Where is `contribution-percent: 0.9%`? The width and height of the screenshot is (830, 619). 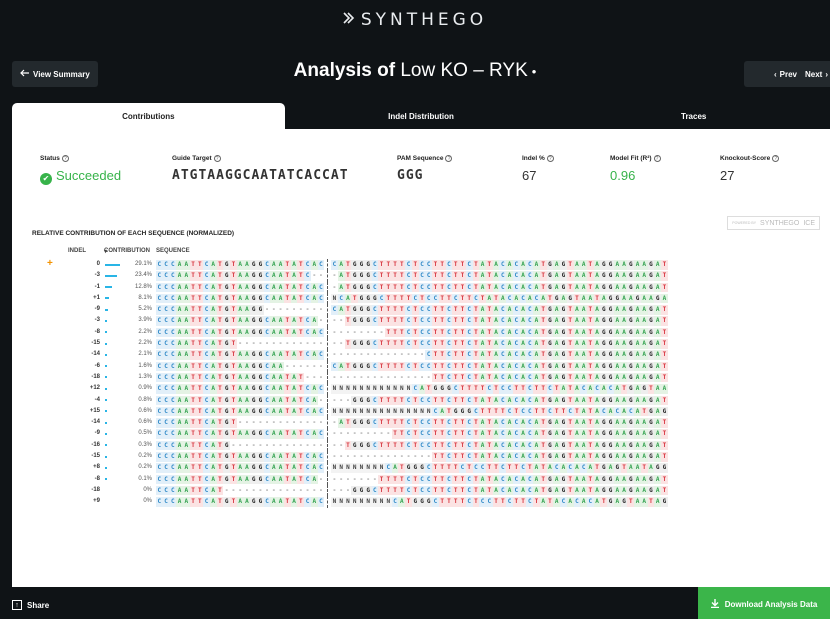 contribution-percent: 0.9% is located at coordinates (145, 388).